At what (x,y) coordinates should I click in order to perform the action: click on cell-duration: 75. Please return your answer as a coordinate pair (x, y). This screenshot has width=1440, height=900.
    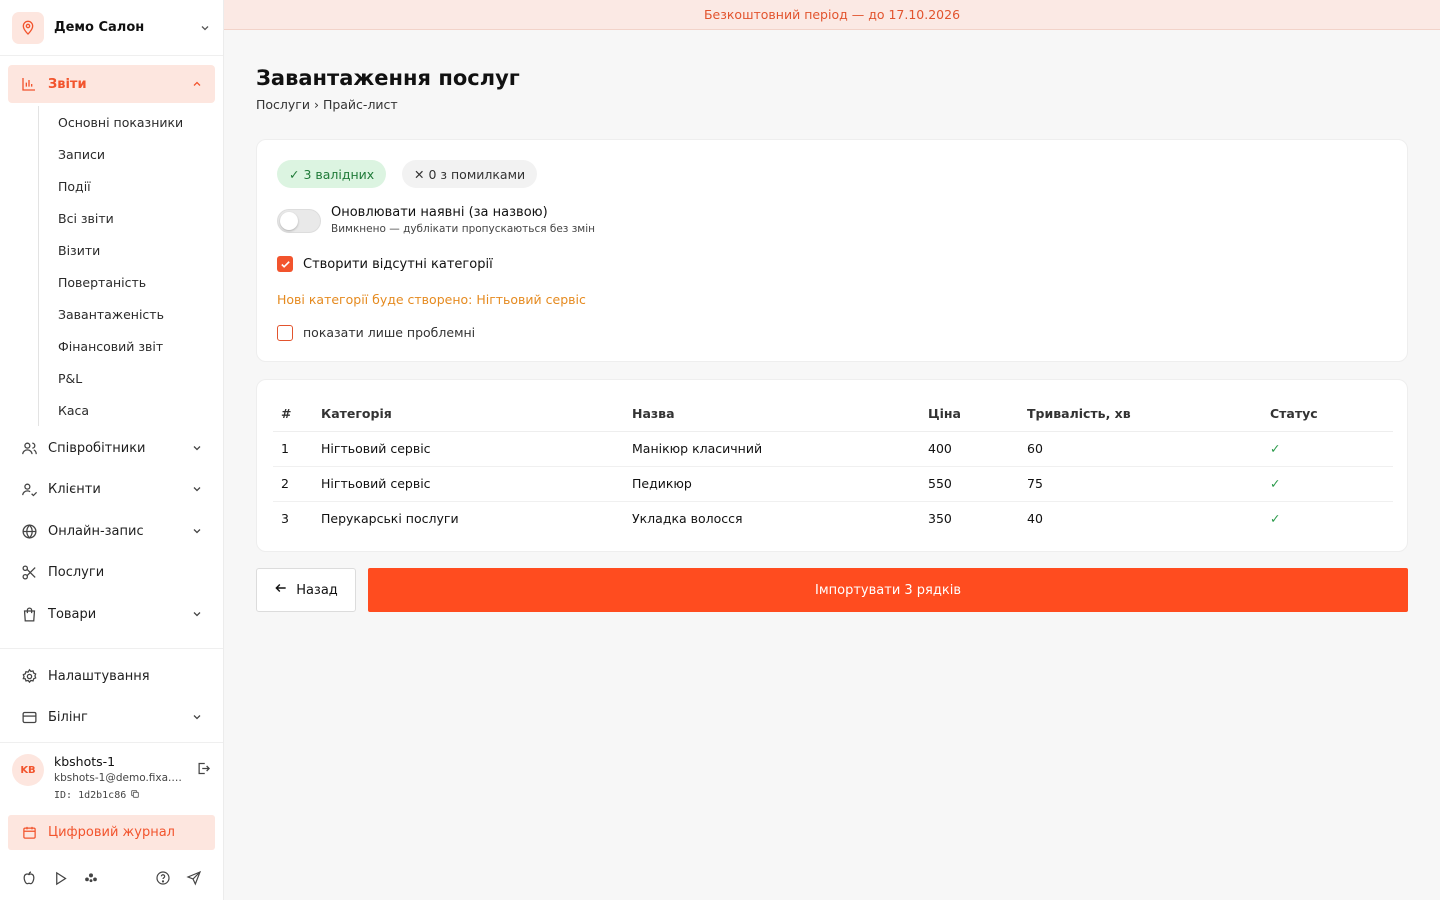
    Looking at the image, I should click on (1140, 484).